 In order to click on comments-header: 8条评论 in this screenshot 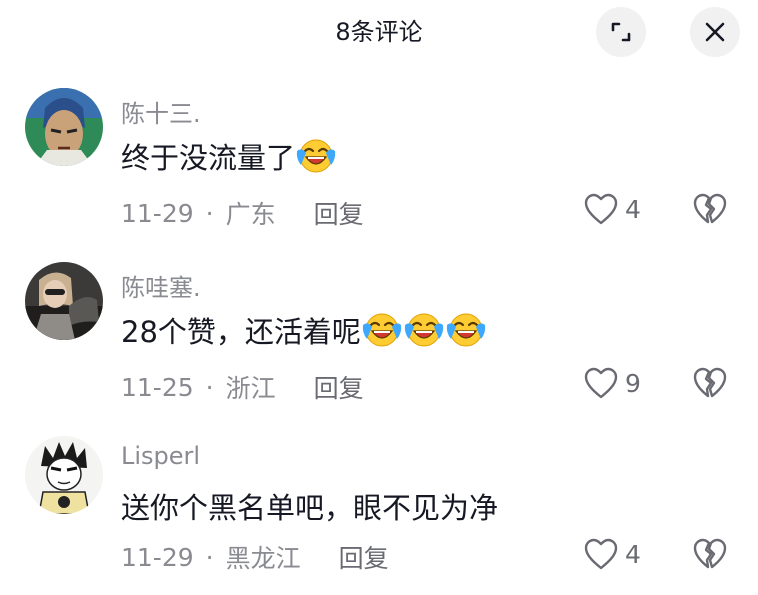, I will do `click(379, 28)`.